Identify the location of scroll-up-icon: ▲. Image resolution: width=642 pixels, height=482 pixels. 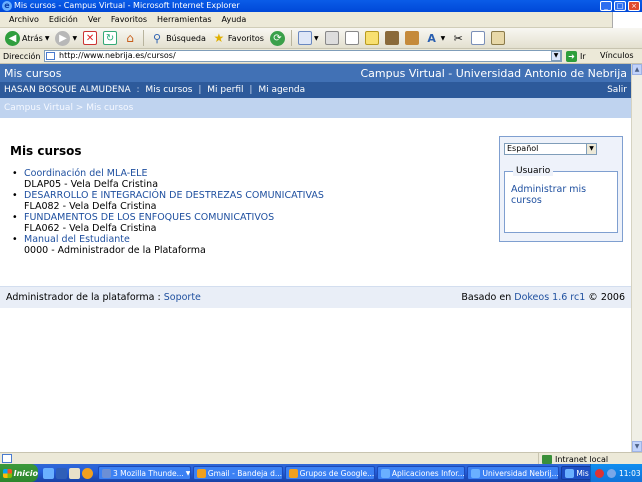
(637, 69).